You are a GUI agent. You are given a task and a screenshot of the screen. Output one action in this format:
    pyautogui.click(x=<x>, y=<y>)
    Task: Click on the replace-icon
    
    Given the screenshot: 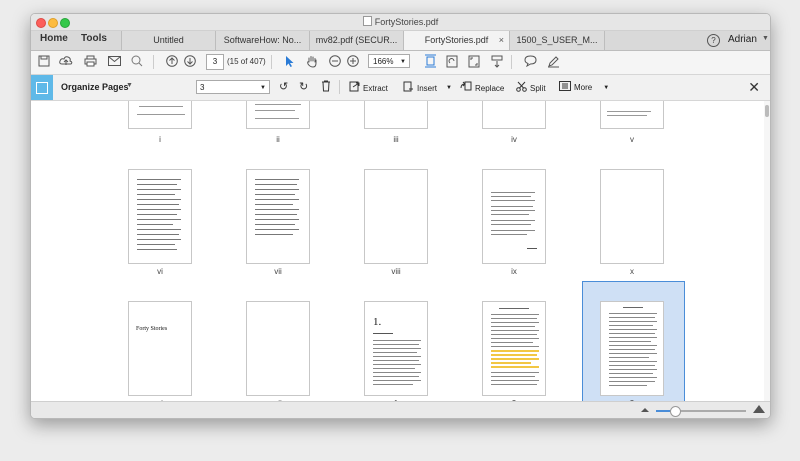 What is the action you would take?
    pyautogui.click(x=466, y=88)
    